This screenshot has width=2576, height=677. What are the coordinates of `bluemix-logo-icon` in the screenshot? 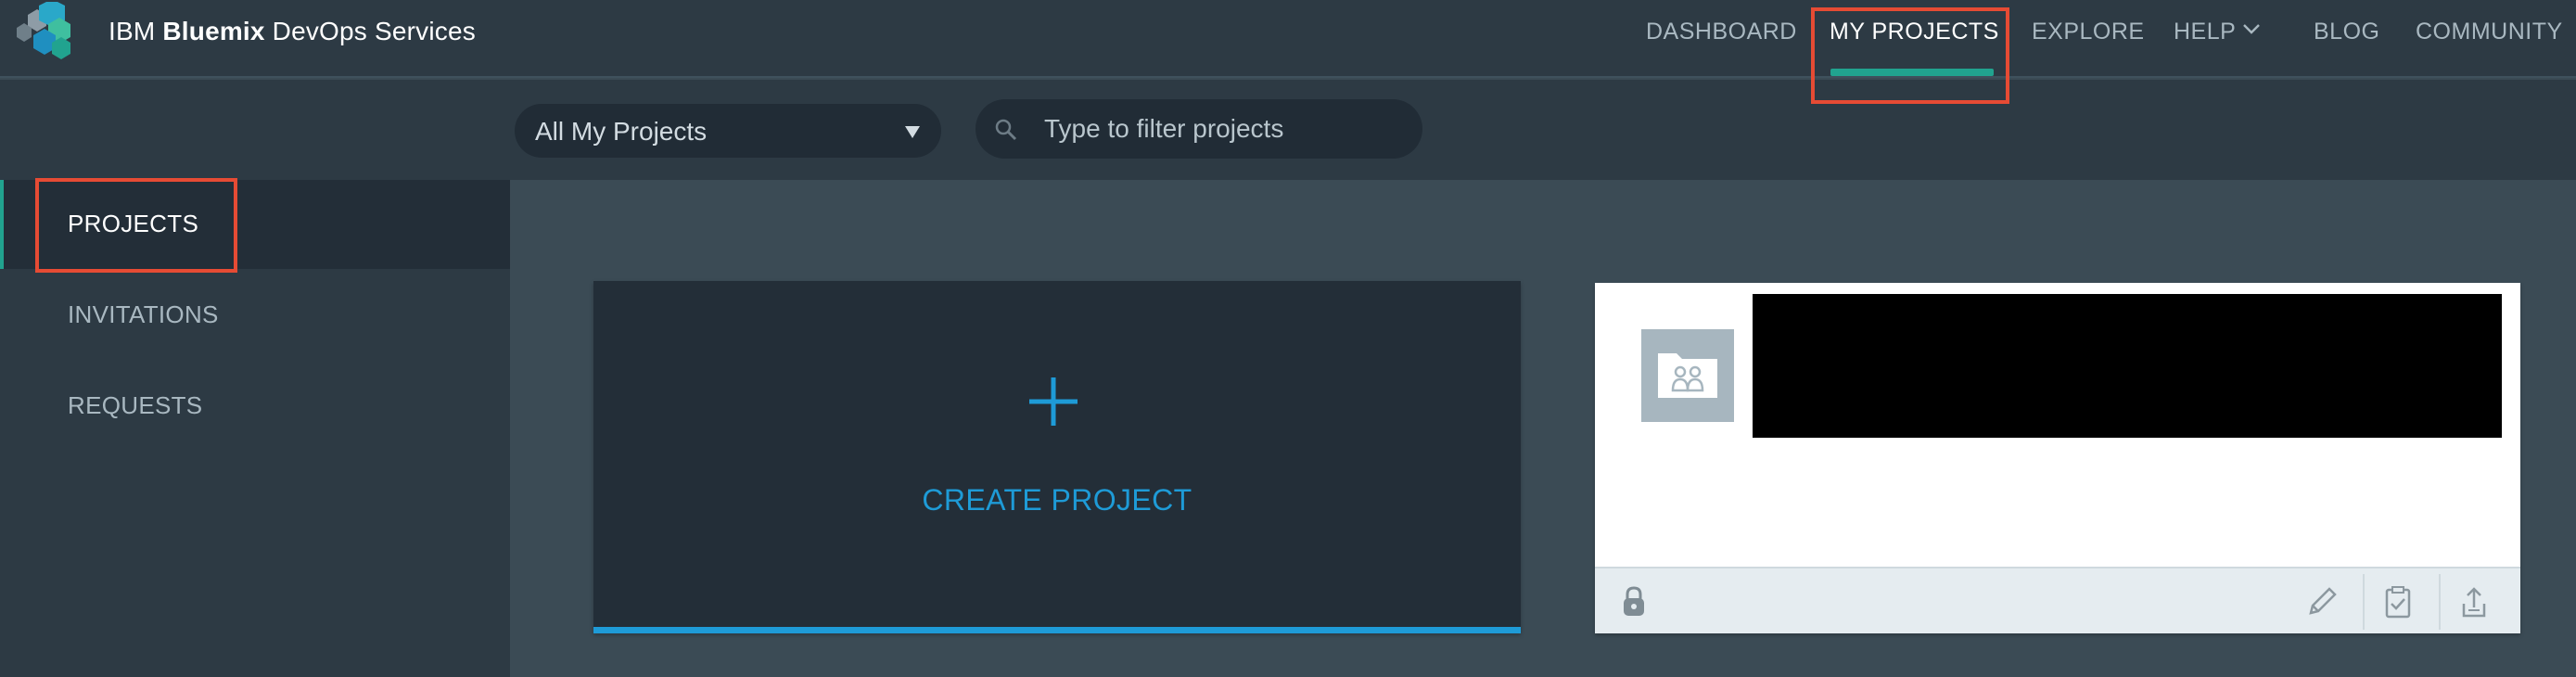 It's located at (43, 30).